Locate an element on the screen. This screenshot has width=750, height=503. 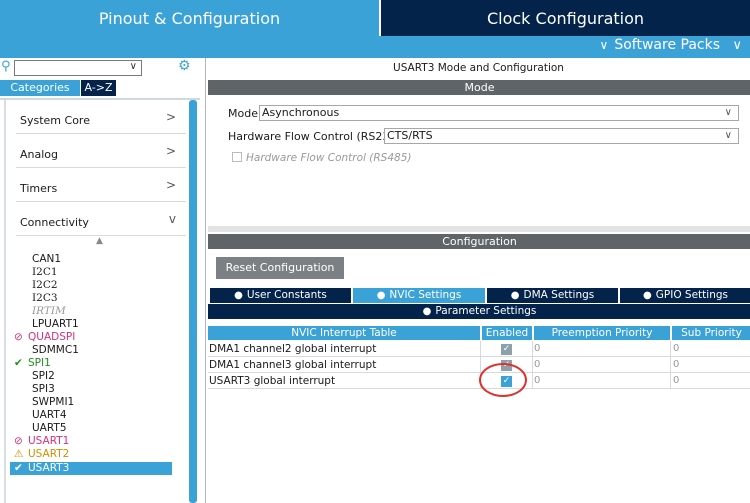
list-item: ⊘ USART1 is located at coordinates (41, 441).